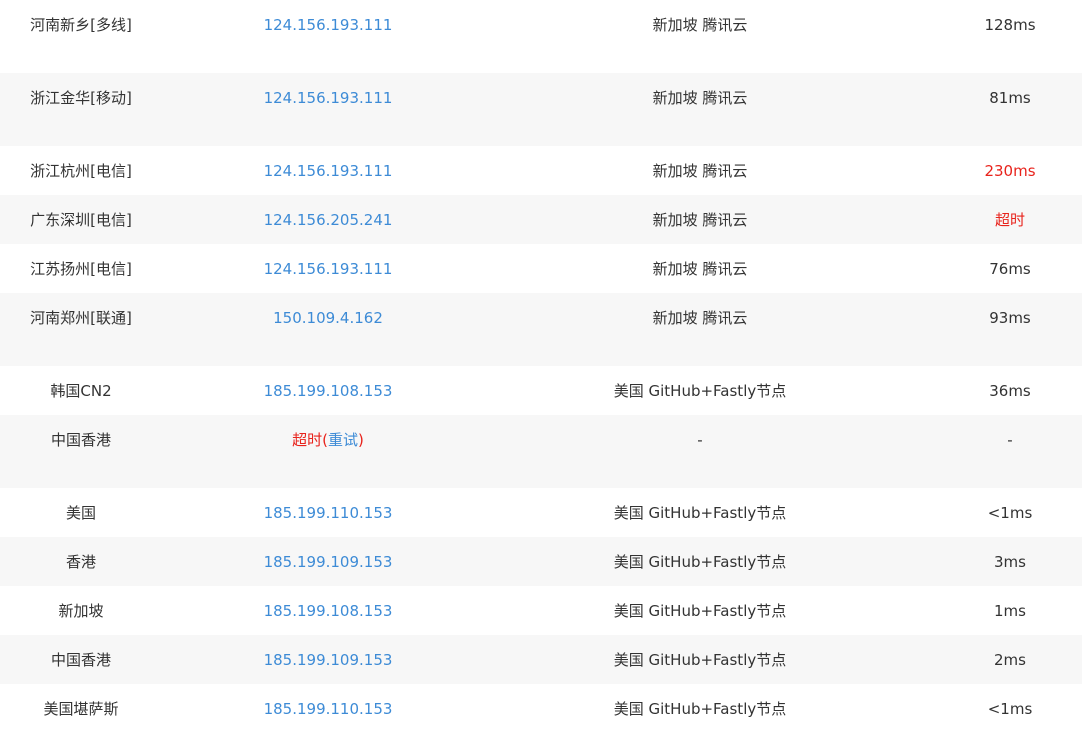  I want to click on table-row: 中国香港 超时(重试) - -, so click(541, 451).